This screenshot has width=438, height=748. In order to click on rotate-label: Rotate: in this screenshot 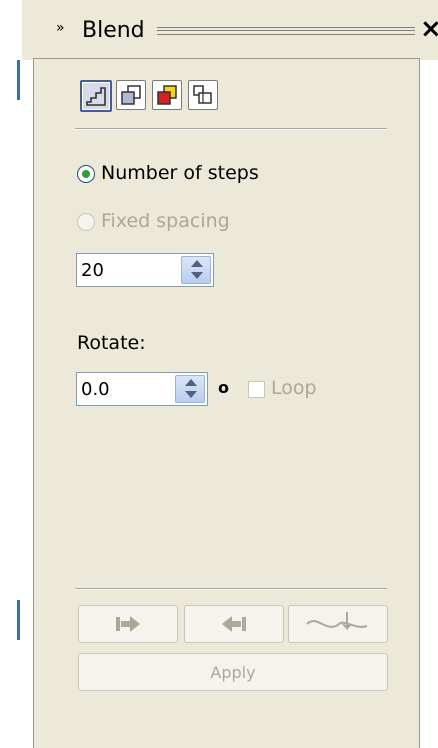, I will do `click(111, 343)`.